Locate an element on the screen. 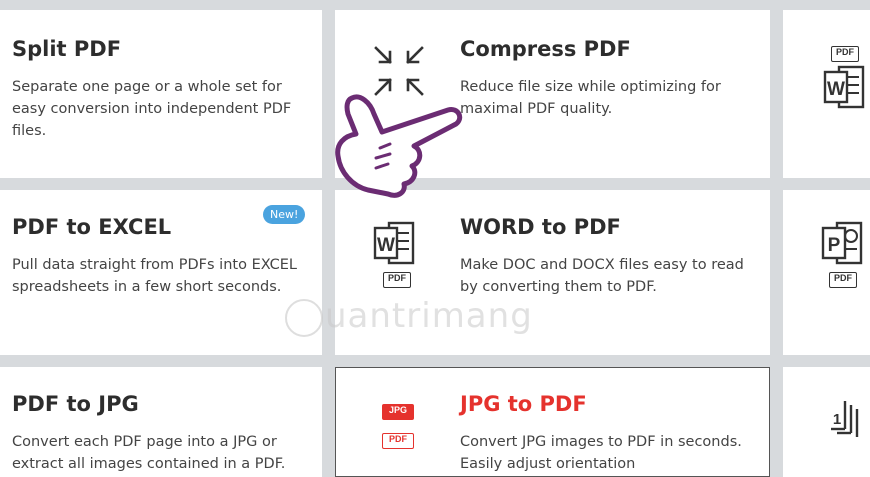 This screenshot has height=477, width=870. jpg-label-icon: JPG is located at coordinates (398, 412).